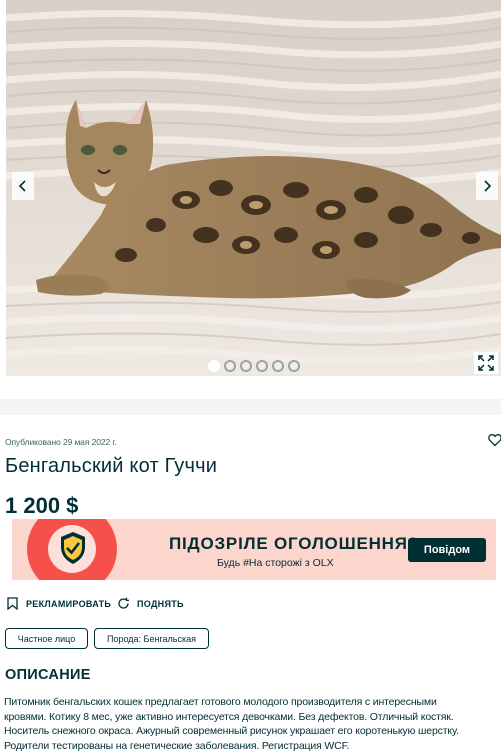 The image size is (501, 755). I want to click on prev-image-button, so click(23, 186).